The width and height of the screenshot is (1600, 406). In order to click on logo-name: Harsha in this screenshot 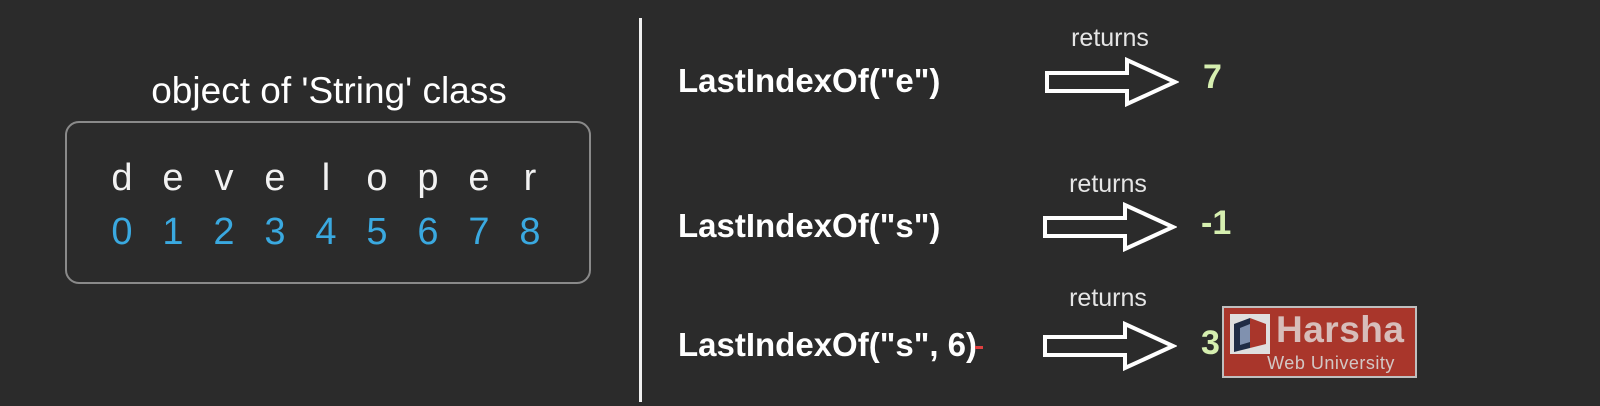, I will do `click(1340, 329)`.